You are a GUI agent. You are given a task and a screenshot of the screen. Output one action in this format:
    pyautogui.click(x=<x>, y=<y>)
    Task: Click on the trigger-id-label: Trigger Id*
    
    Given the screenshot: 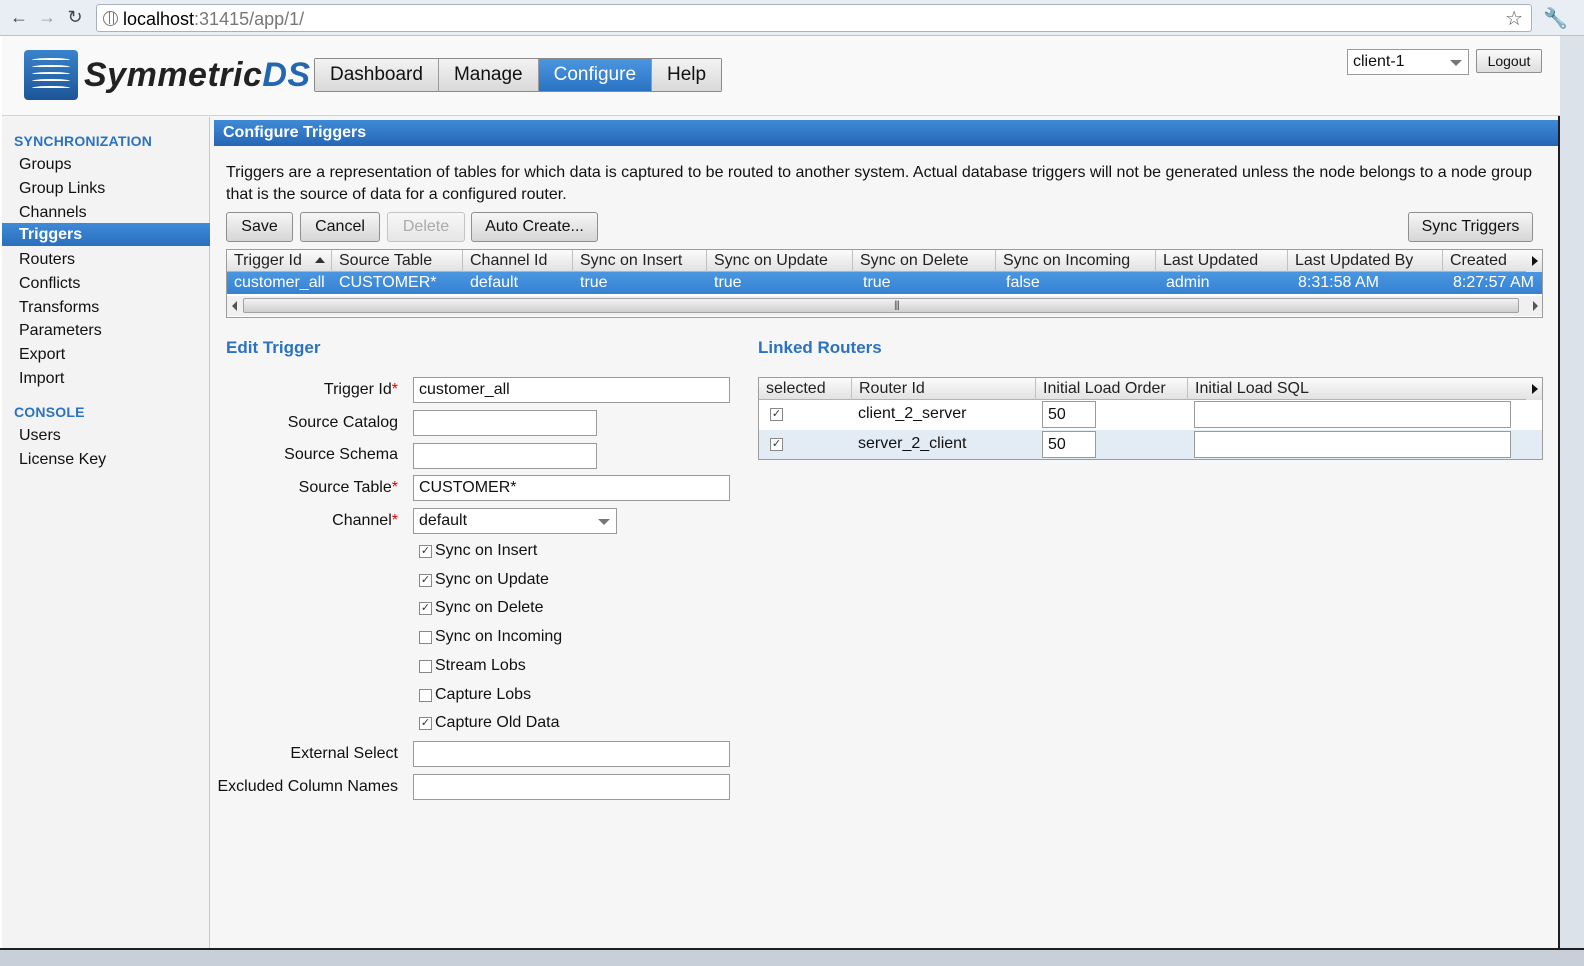 What is the action you would take?
    pyautogui.click(x=360, y=389)
    